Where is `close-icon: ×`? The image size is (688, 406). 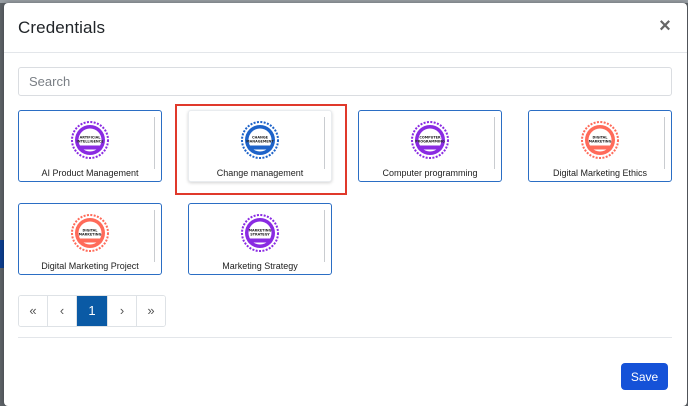
close-icon: × is located at coordinates (665, 26).